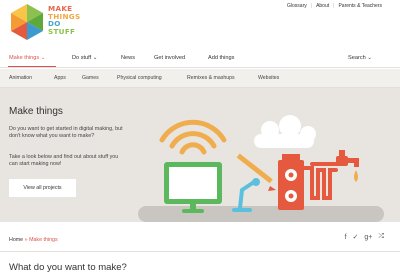 The height and width of the screenshot is (280, 400). I want to click on nav-make-things: Make things ⌄, so click(27, 58).